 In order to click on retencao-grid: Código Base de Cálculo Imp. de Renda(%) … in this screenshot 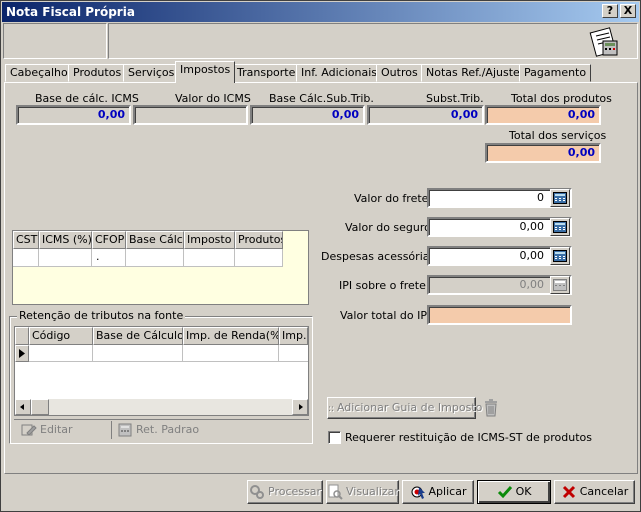, I will do `click(161, 371)`.